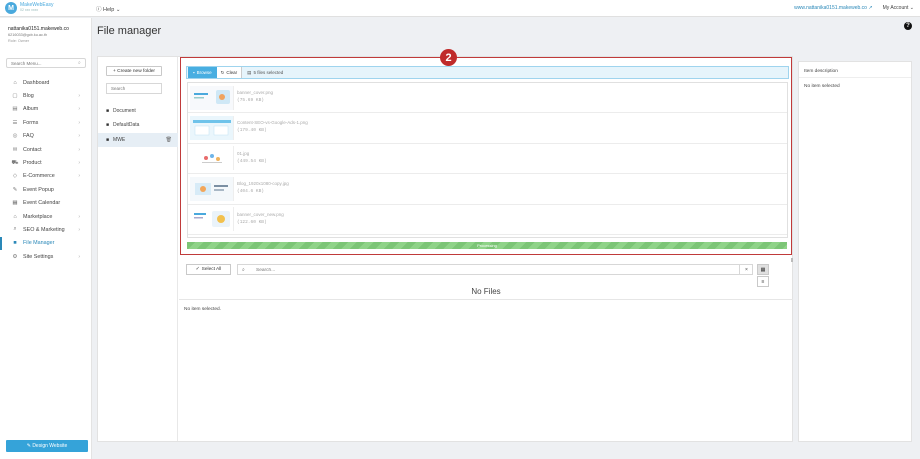 This screenshot has height=459, width=920. I want to click on progress-label: Processing, so click(487, 245).